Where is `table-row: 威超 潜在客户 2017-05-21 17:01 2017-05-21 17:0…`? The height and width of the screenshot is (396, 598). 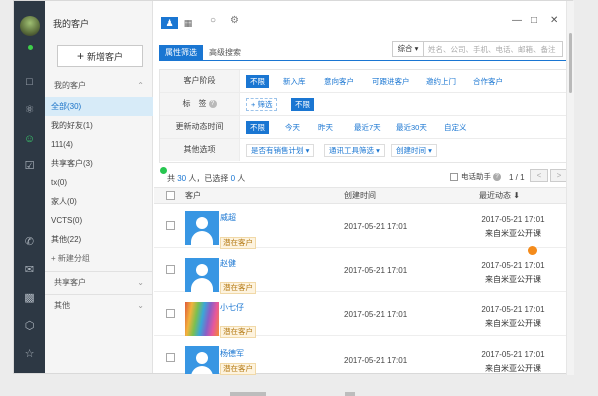
table-row: 威超 潜在客户 2017-05-21 17:01 2017-05-21 17:0… is located at coordinates (364, 227).